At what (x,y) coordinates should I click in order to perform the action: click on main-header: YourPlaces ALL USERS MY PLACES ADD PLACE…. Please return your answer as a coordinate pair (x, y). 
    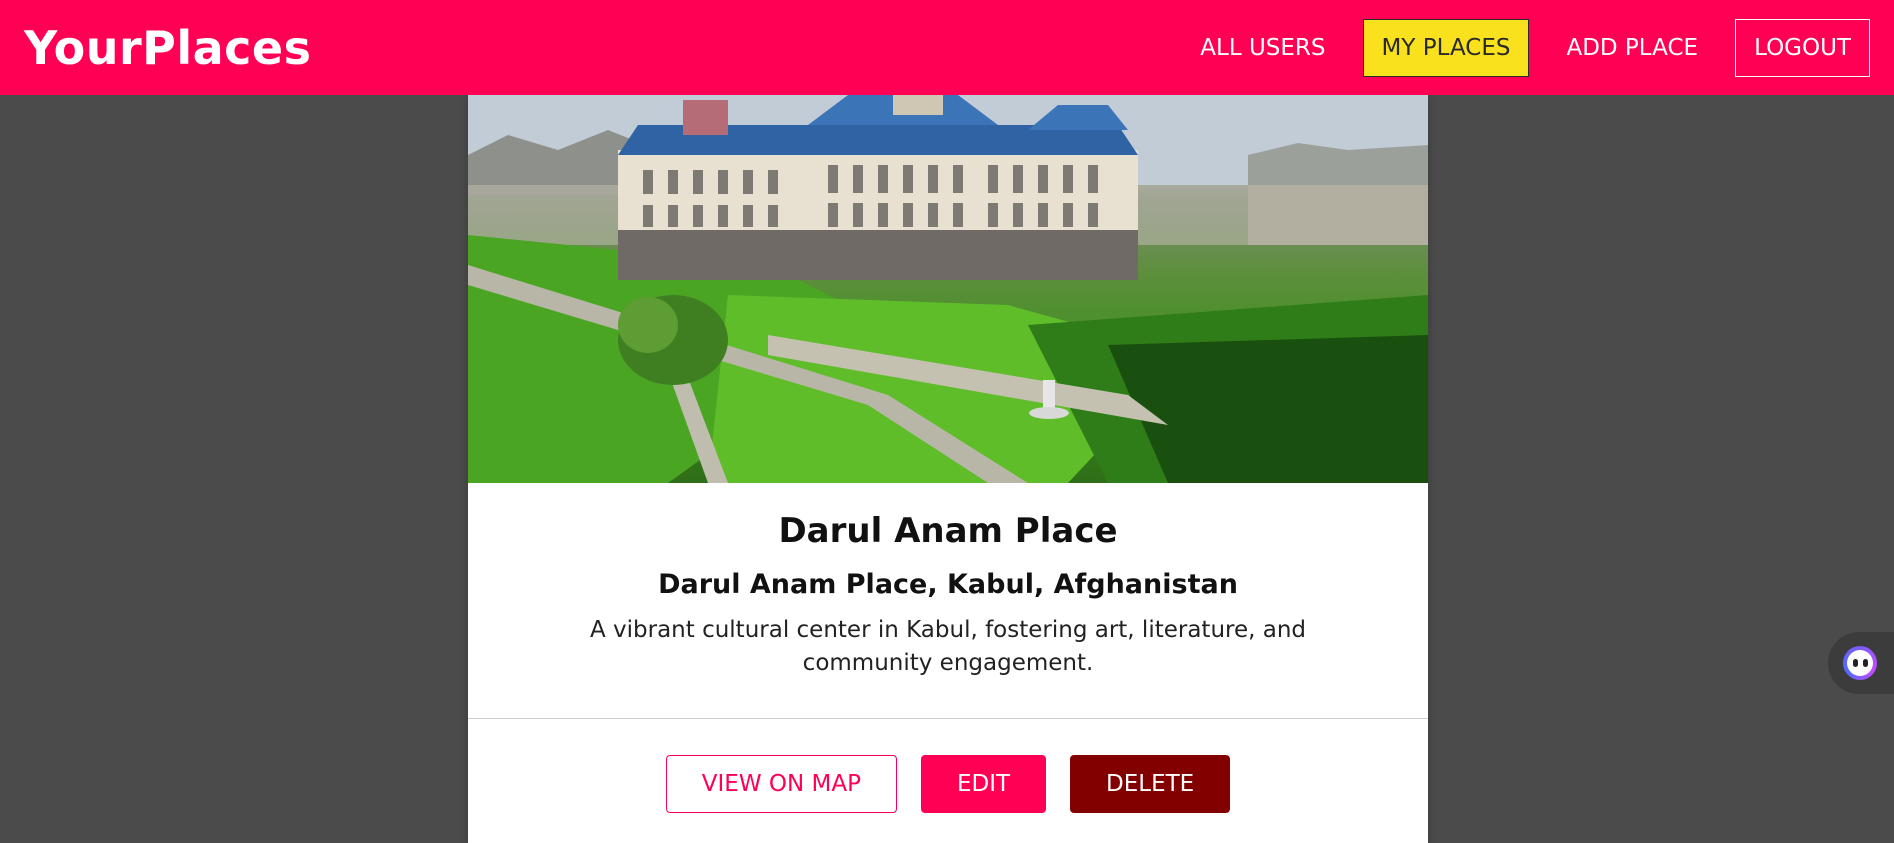
    Looking at the image, I should click on (947, 47).